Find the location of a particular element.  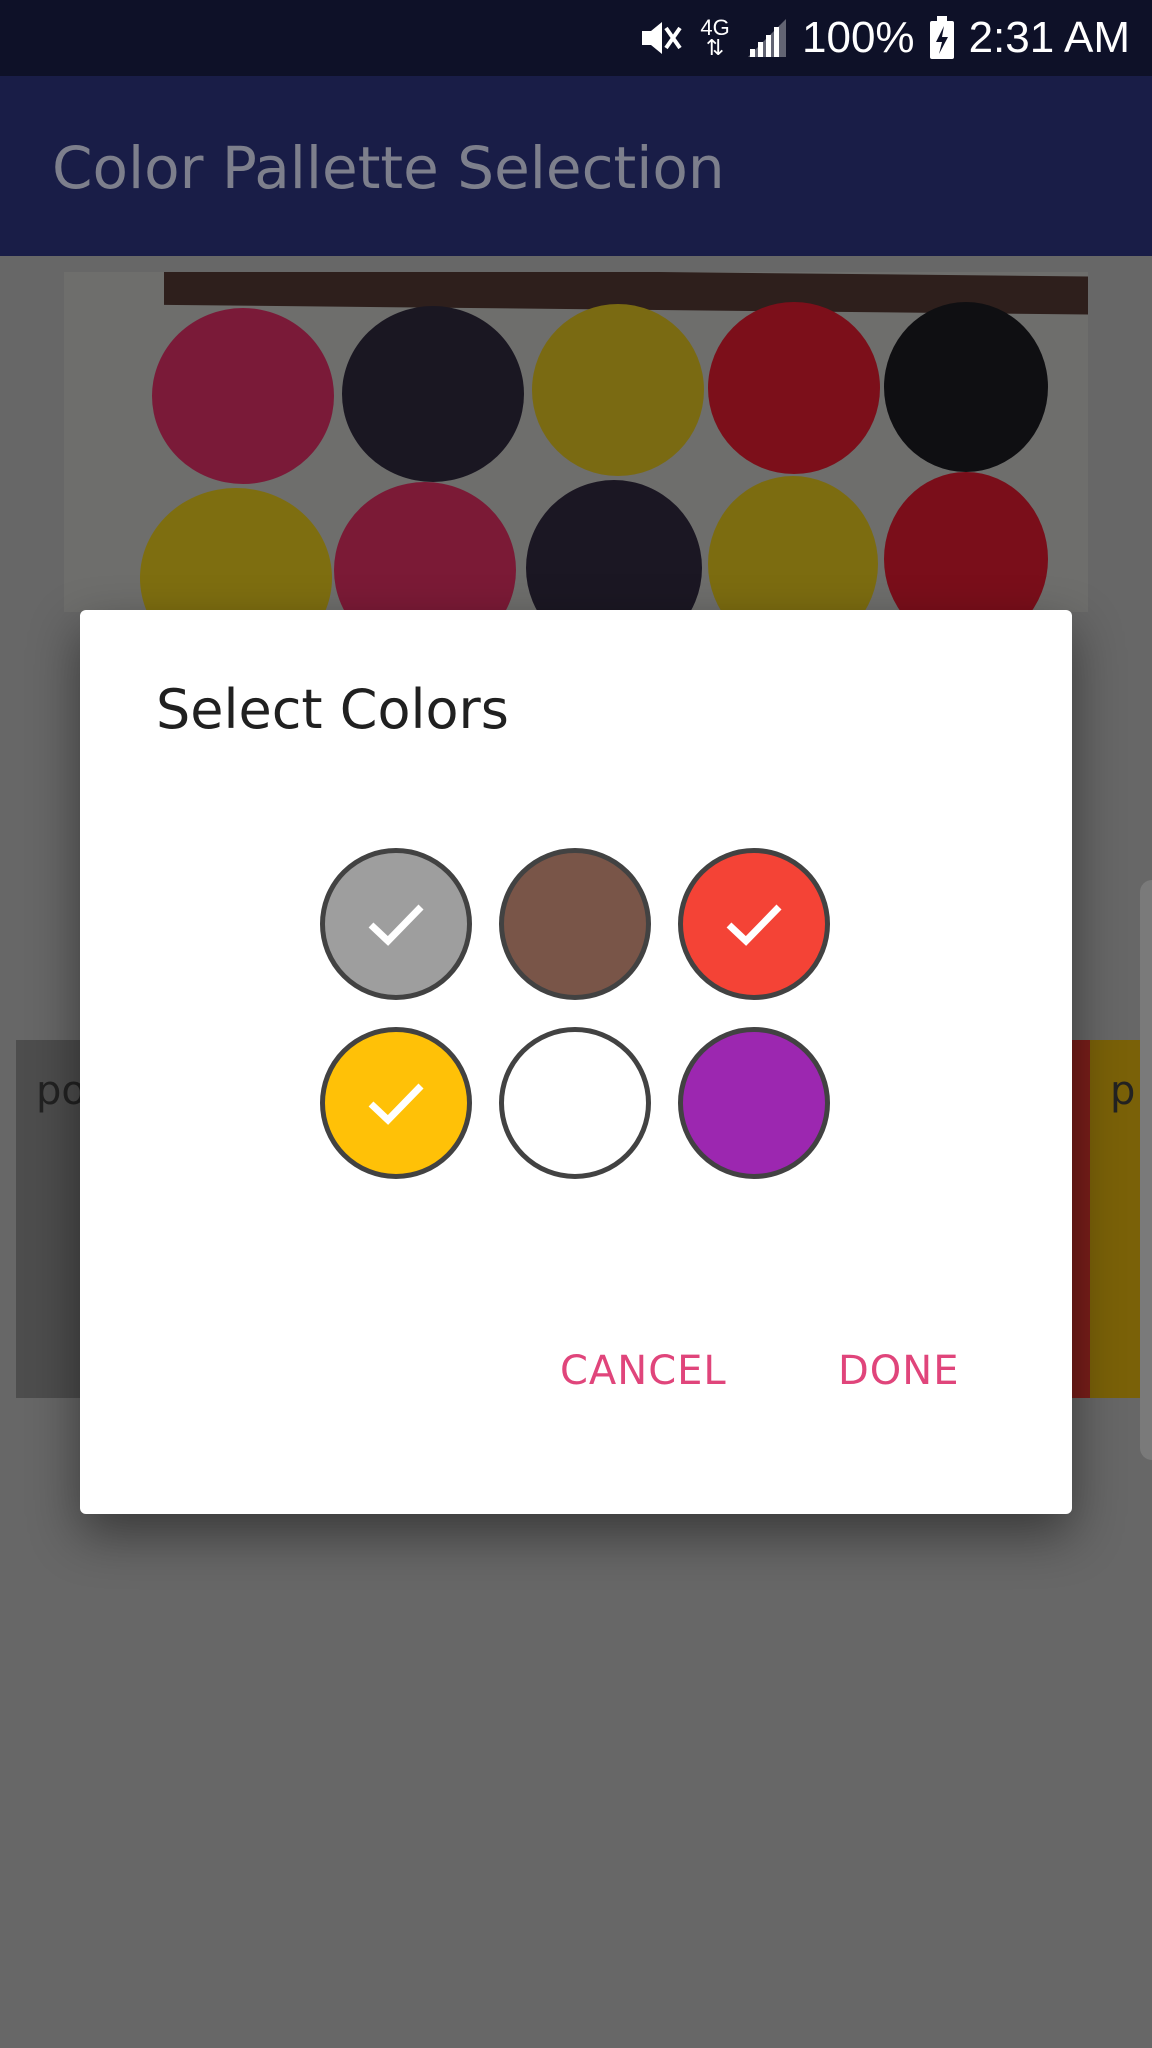

app-bar: Color Pallette Selection is located at coordinates (576, 166).